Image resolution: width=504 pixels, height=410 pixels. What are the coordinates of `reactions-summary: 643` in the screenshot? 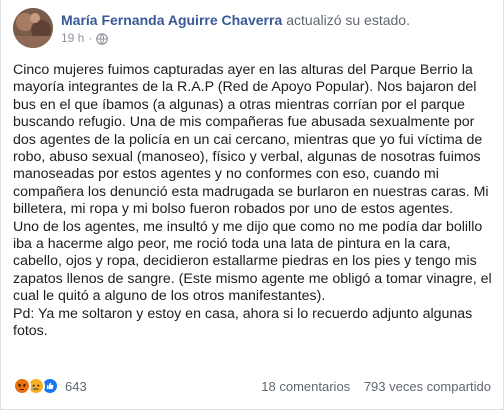 It's located at (50, 386).